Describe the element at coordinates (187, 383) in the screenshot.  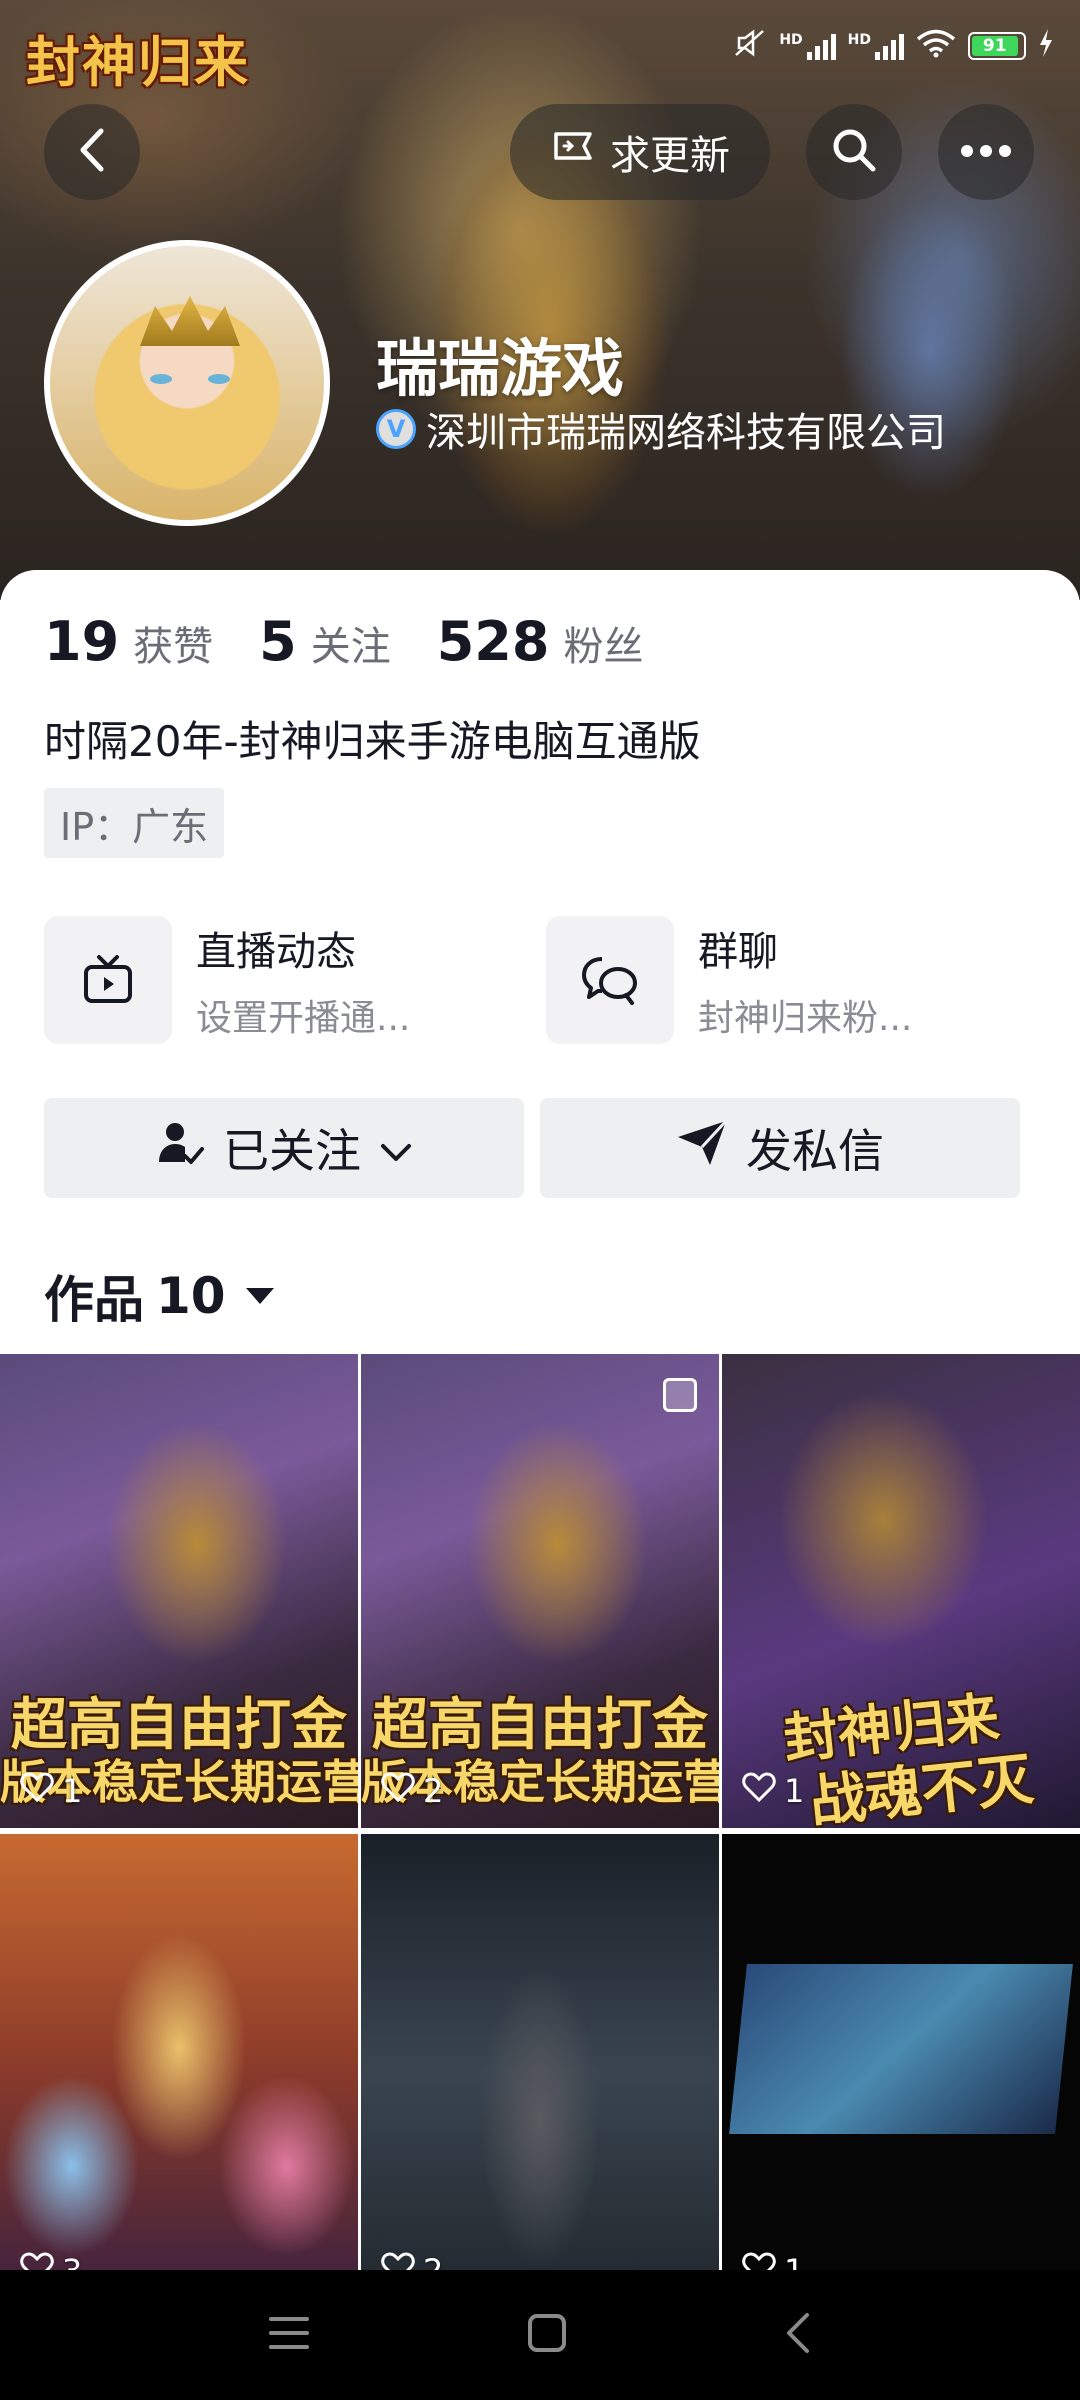
I see `avatar` at that location.